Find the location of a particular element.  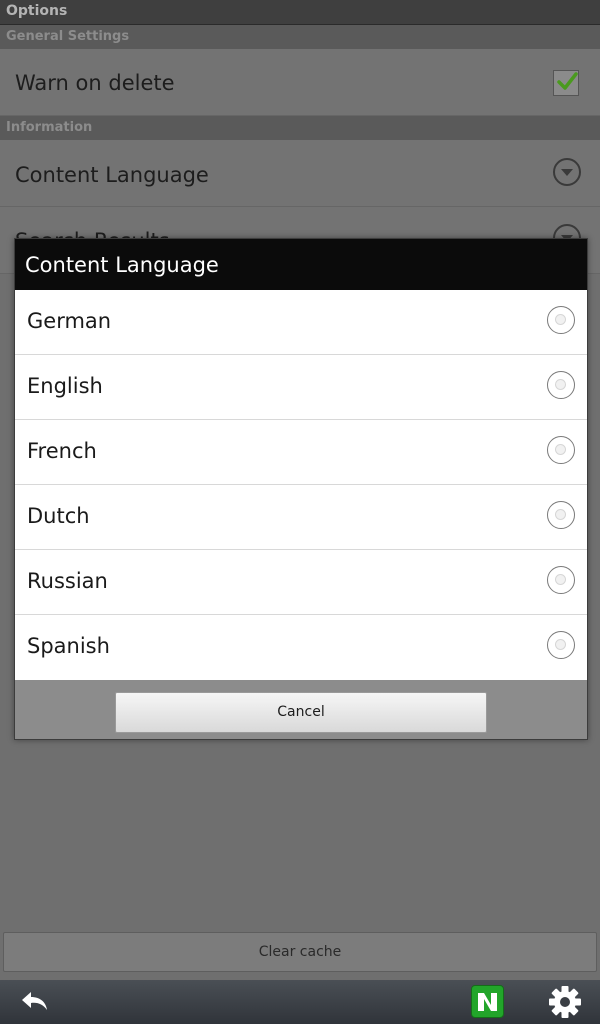

back-arrow-icon is located at coordinates (35, 1001).